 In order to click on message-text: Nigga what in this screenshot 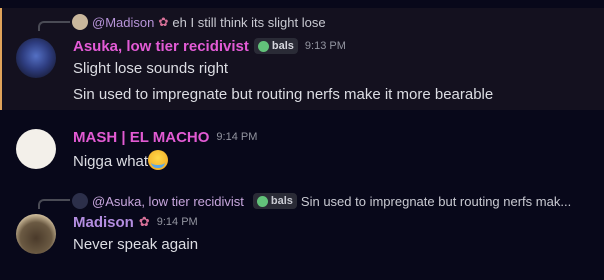, I will do `click(111, 161)`.